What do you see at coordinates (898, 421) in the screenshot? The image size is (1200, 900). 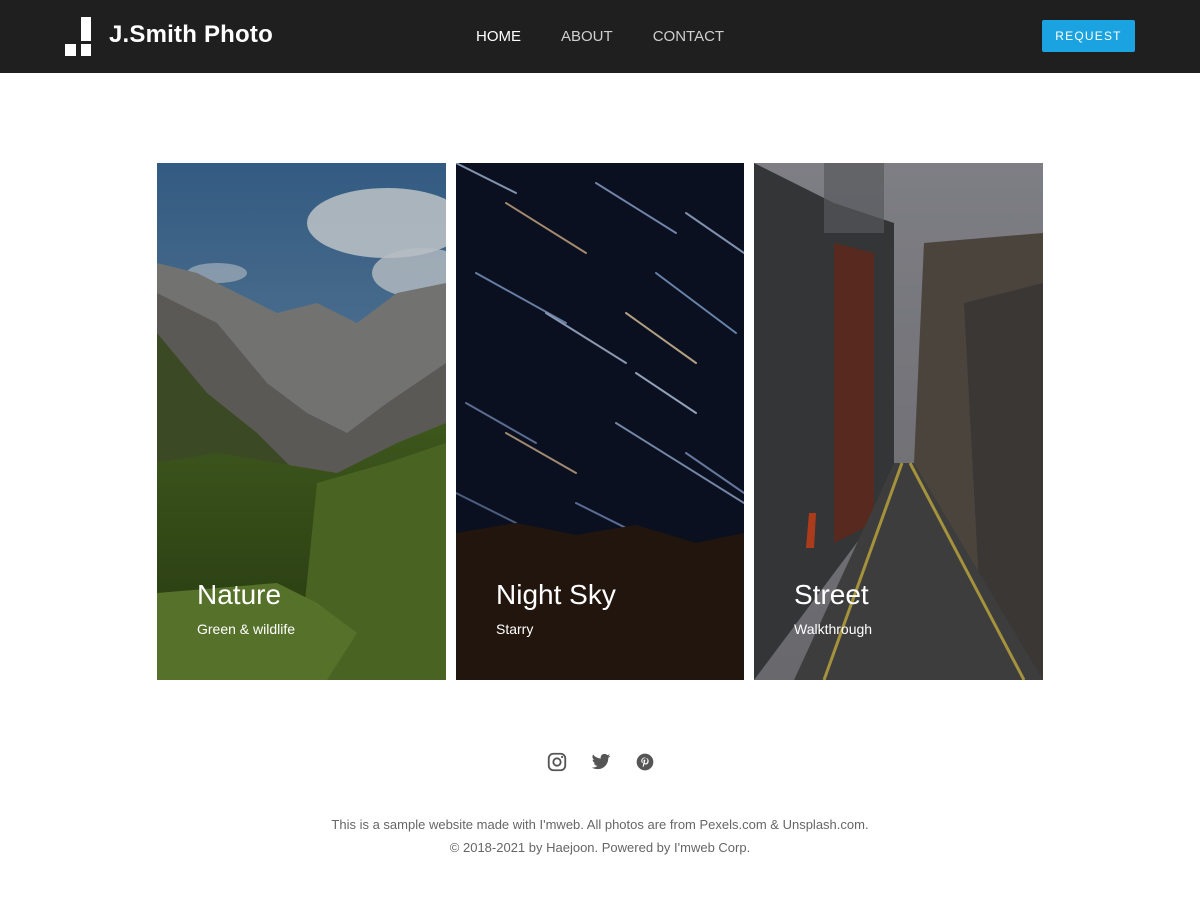 I see `gallery-card-street: Street Walkthrough` at bounding box center [898, 421].